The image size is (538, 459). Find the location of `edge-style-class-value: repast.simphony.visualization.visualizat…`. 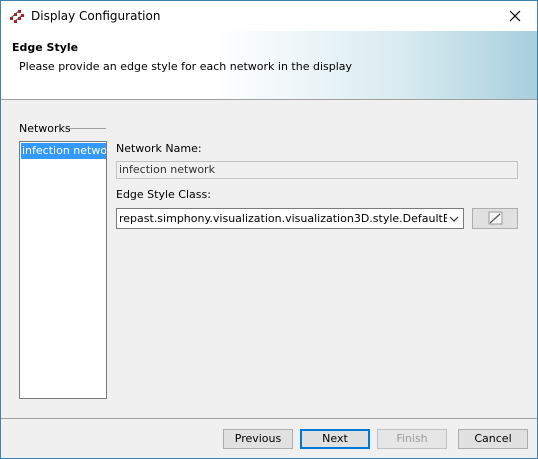

edge-style-class-value: repast.simphony.visualization.visualizat… is located at coordinates (283, 218).